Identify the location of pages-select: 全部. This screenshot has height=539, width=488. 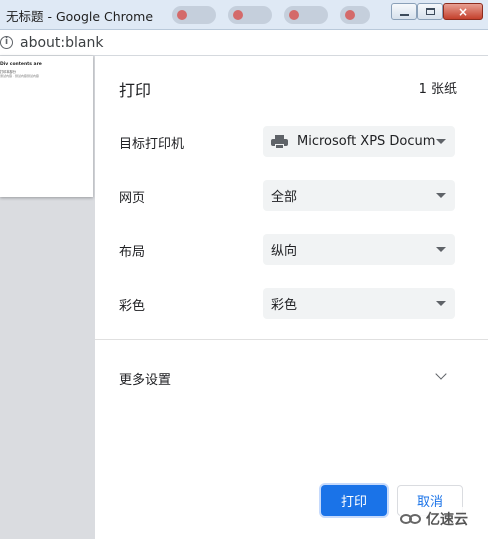
(359, 195).